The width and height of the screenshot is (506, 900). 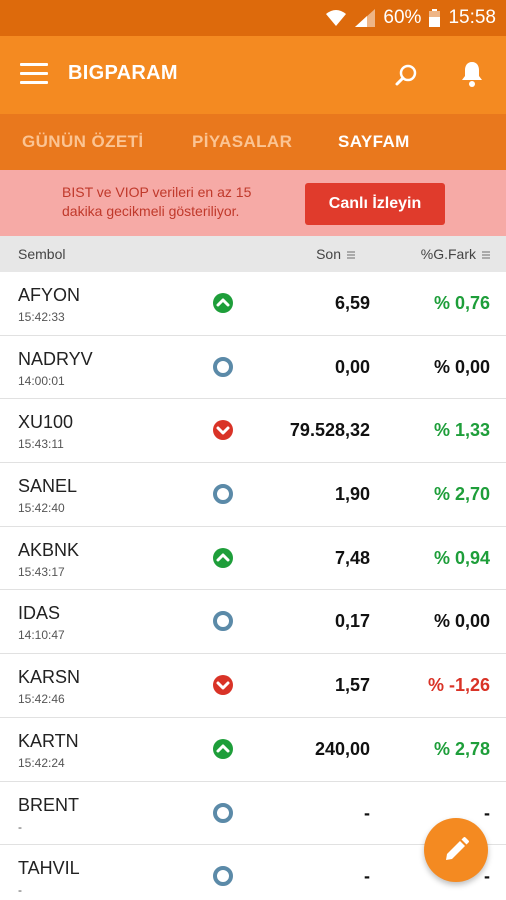 What do you see at coordinates (49, 549) in the screenshot?
I see `row-symbol: AKBNK` at bounding box center [49, 549].